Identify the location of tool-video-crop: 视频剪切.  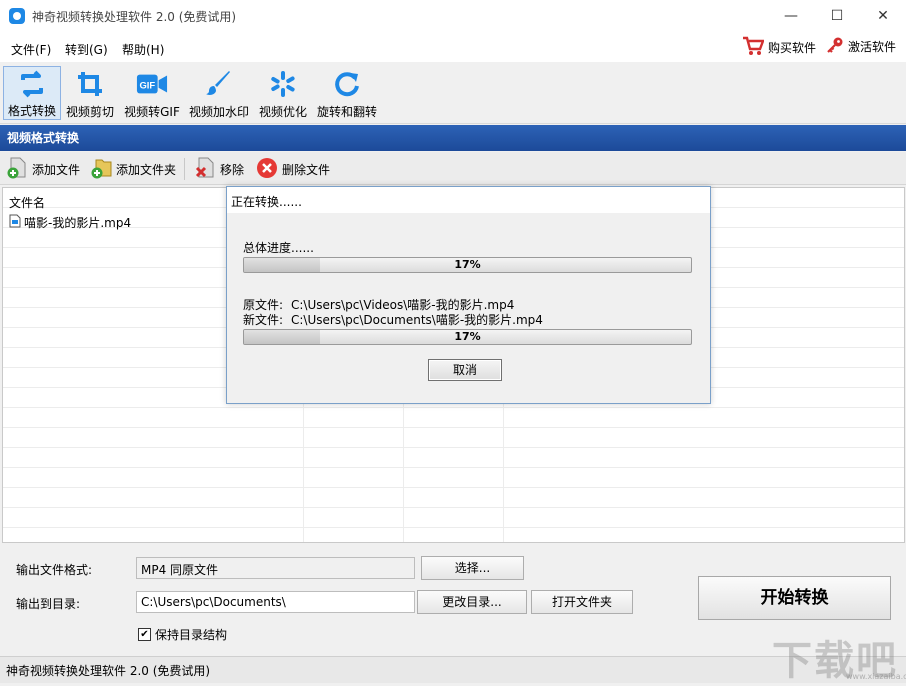
(90, 93).